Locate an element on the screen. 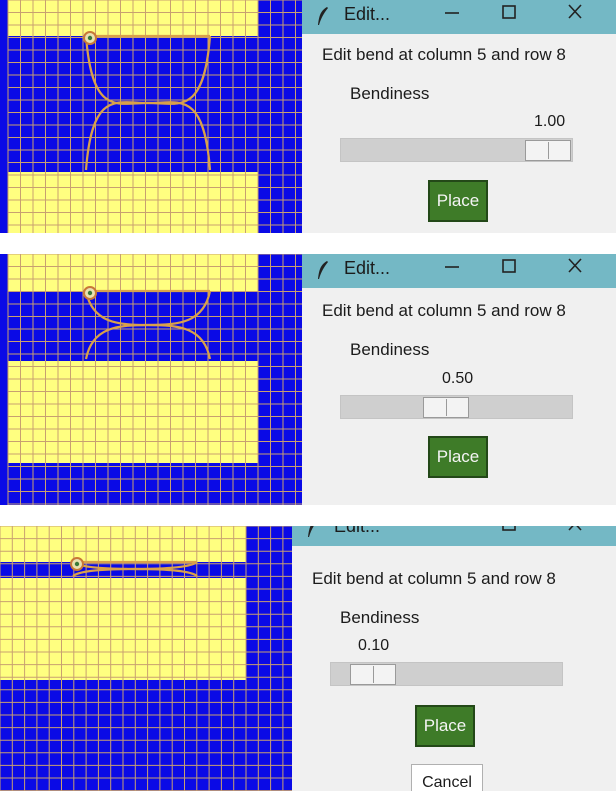 The width and height of the screenshot is (616, 791). cancel-button: Cancel is located at coordinates (447, 777).